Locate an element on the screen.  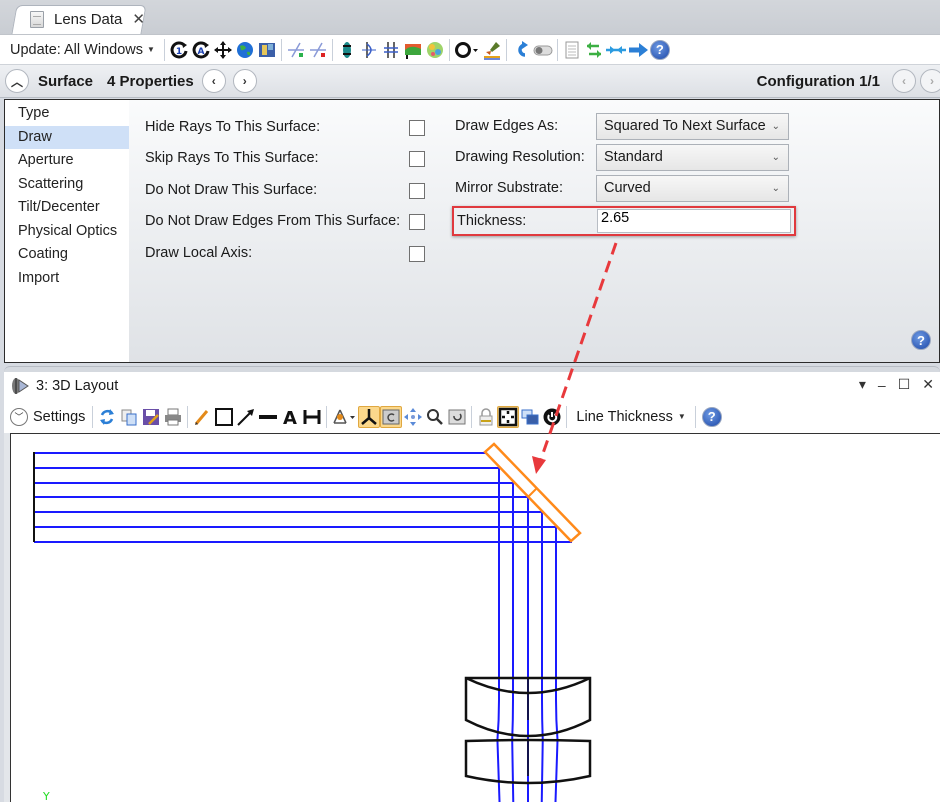
pencil-icon is located at coordinates (202, 417).